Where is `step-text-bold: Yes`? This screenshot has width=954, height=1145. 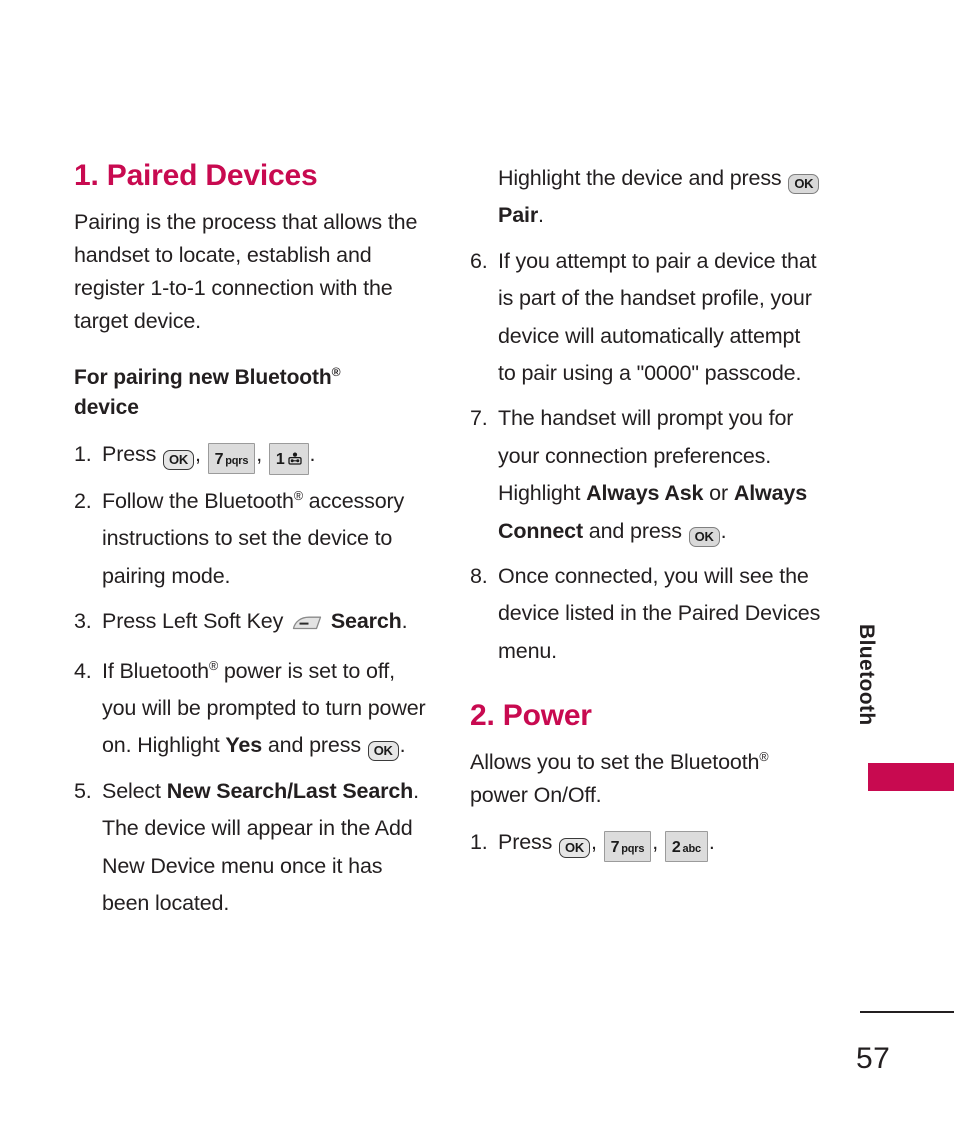 step-text-bold: Yes is located at coordinates (244, 745).